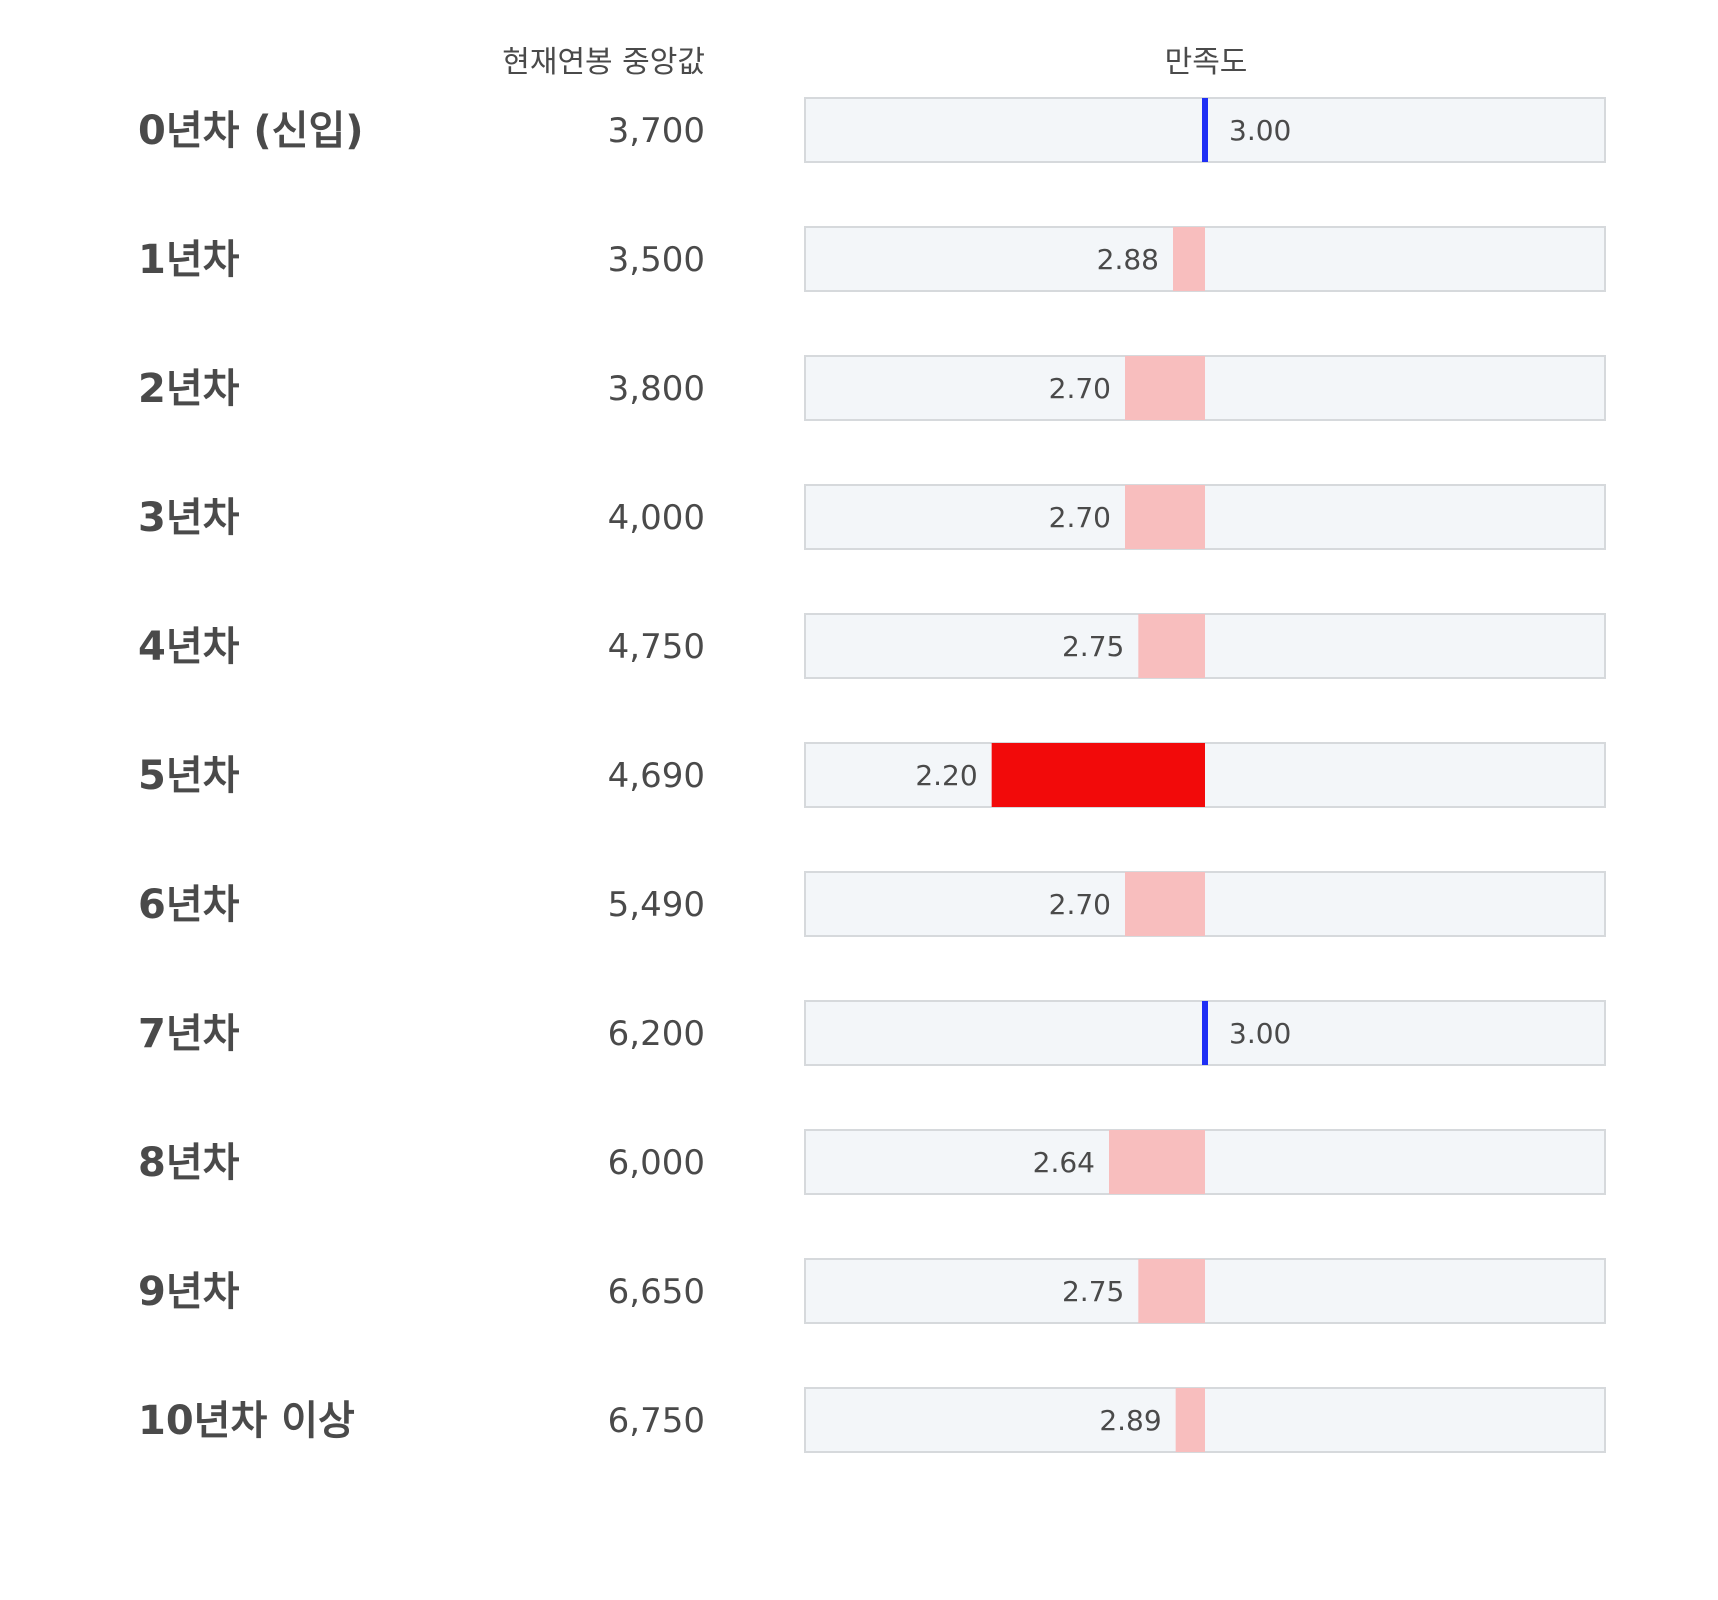 This screenshot has width=1718, height=1600. Describe the element at coordinates (189, 1034) in the screenshot. I see `row-label: 7년차` at that location.